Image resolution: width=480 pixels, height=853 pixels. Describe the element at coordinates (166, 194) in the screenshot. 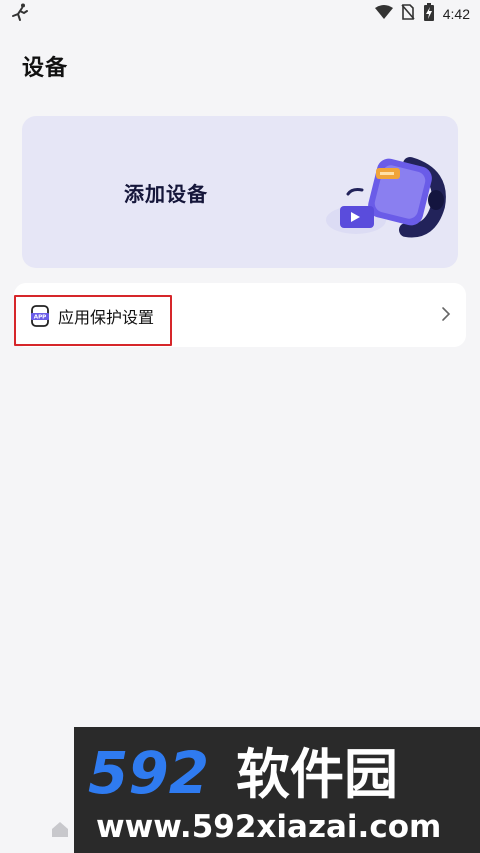

I see `add-device-label: 添加设备` at that location.